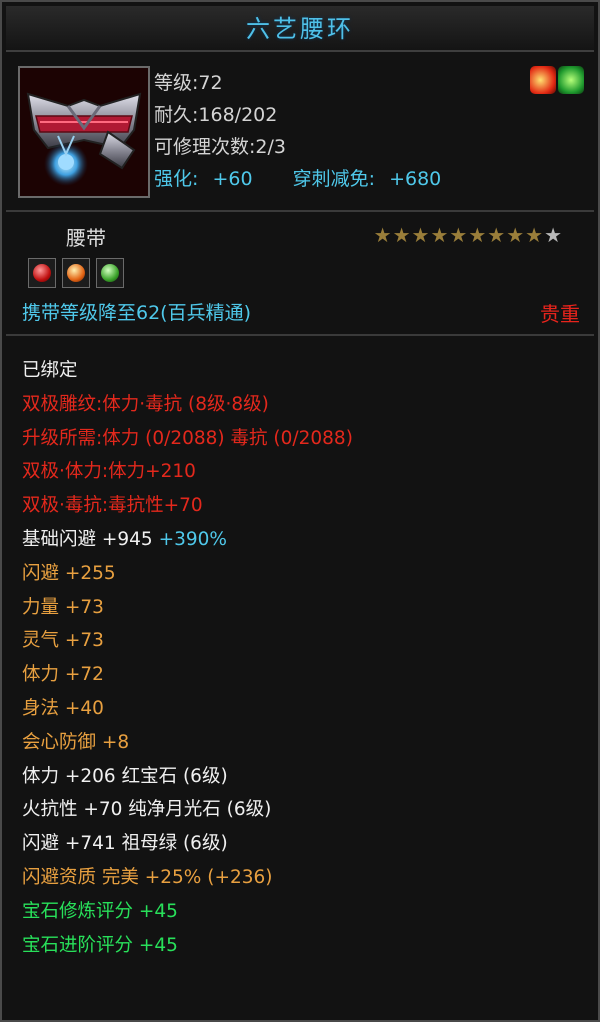  I want to click on attribute-text: 体力 +206 红宝石 (6级), so click(125, 776).